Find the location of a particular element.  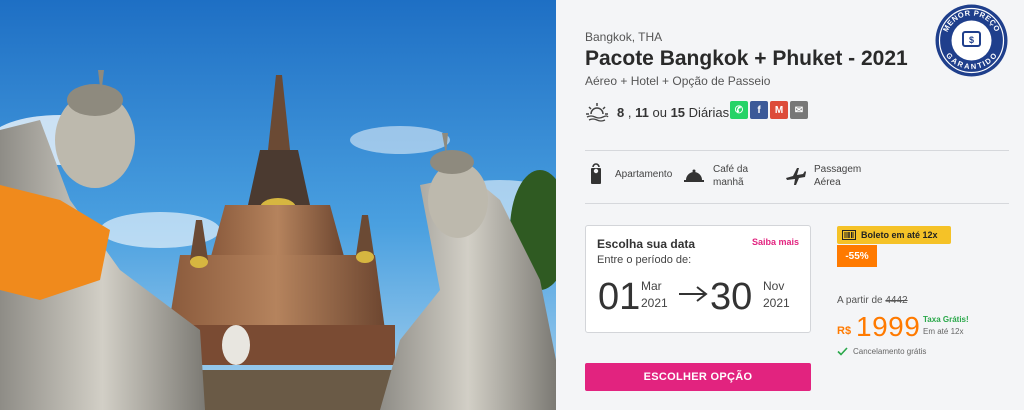

email-share-icon: ✉ is located at coordinates (799, 110).